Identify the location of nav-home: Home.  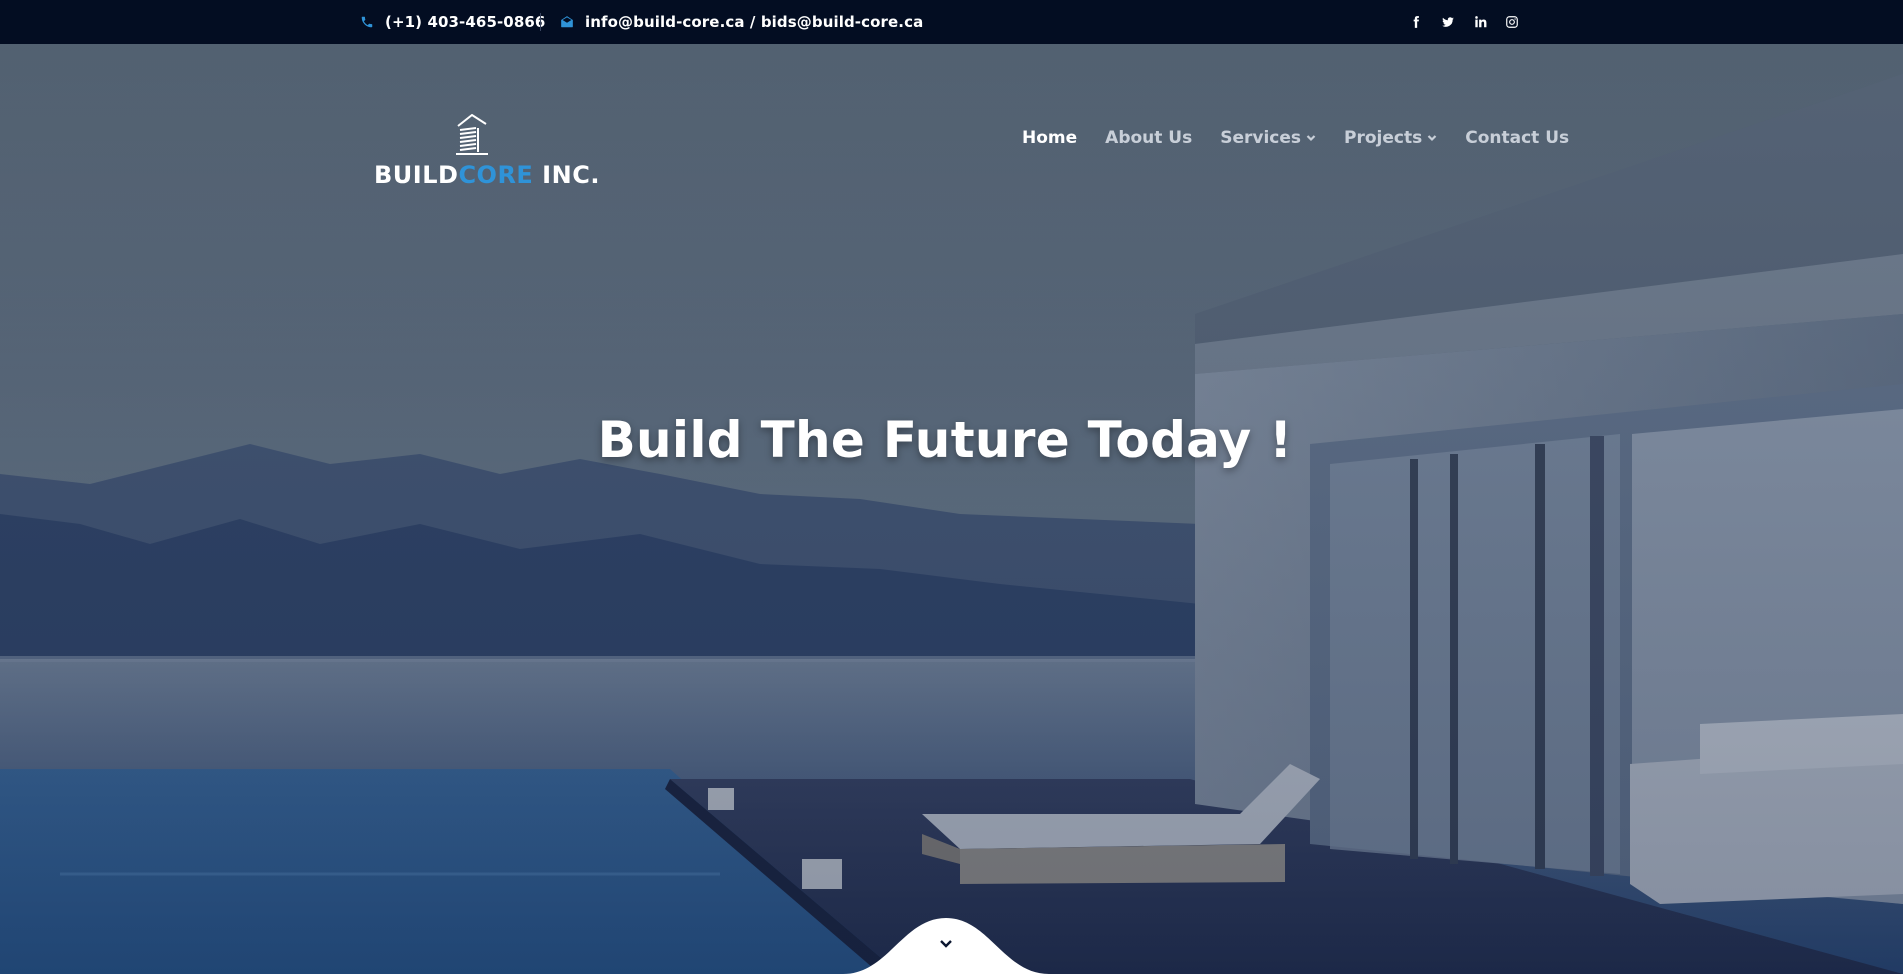
(1049, 138).